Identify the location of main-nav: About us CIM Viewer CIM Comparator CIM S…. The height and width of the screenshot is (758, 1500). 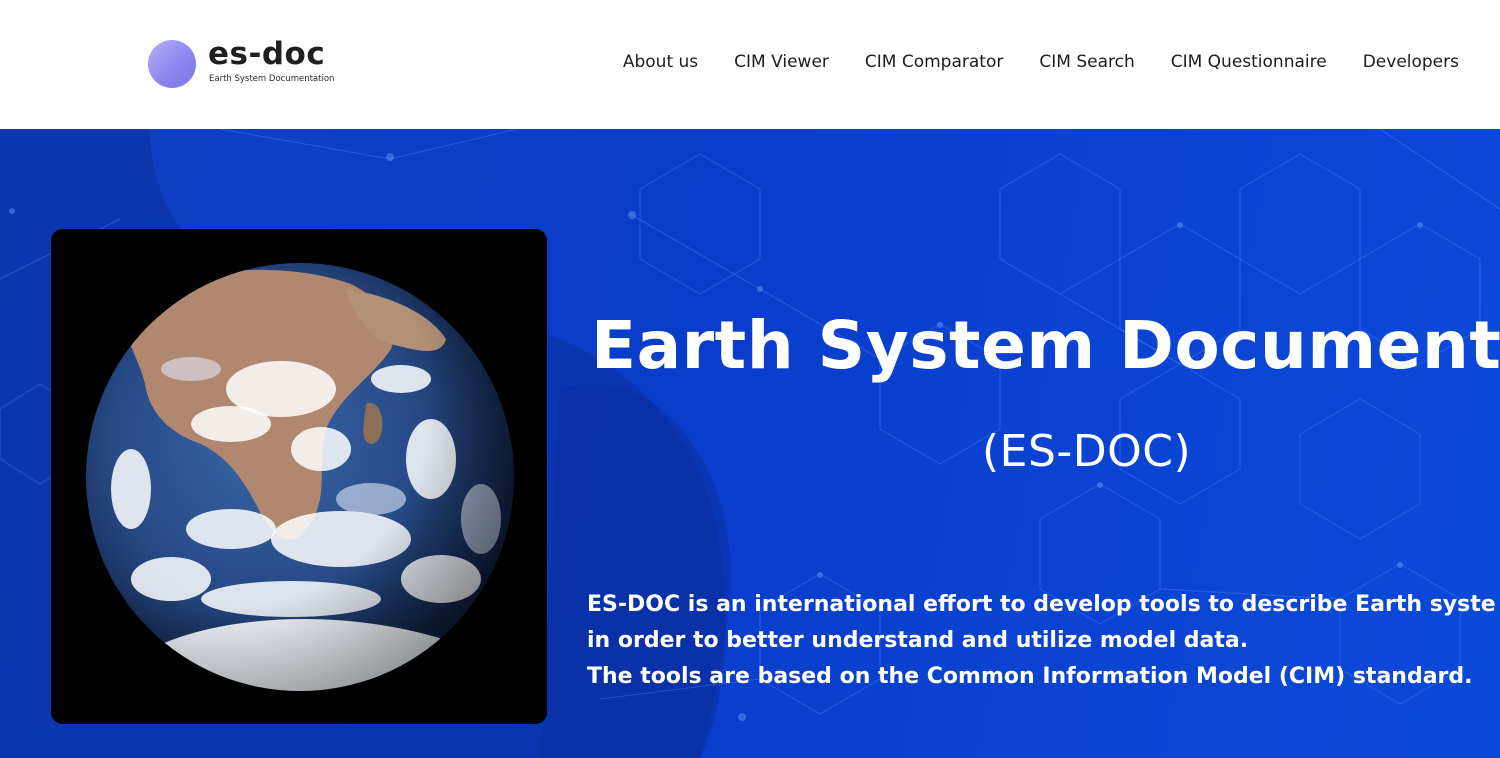
(1041, 62).